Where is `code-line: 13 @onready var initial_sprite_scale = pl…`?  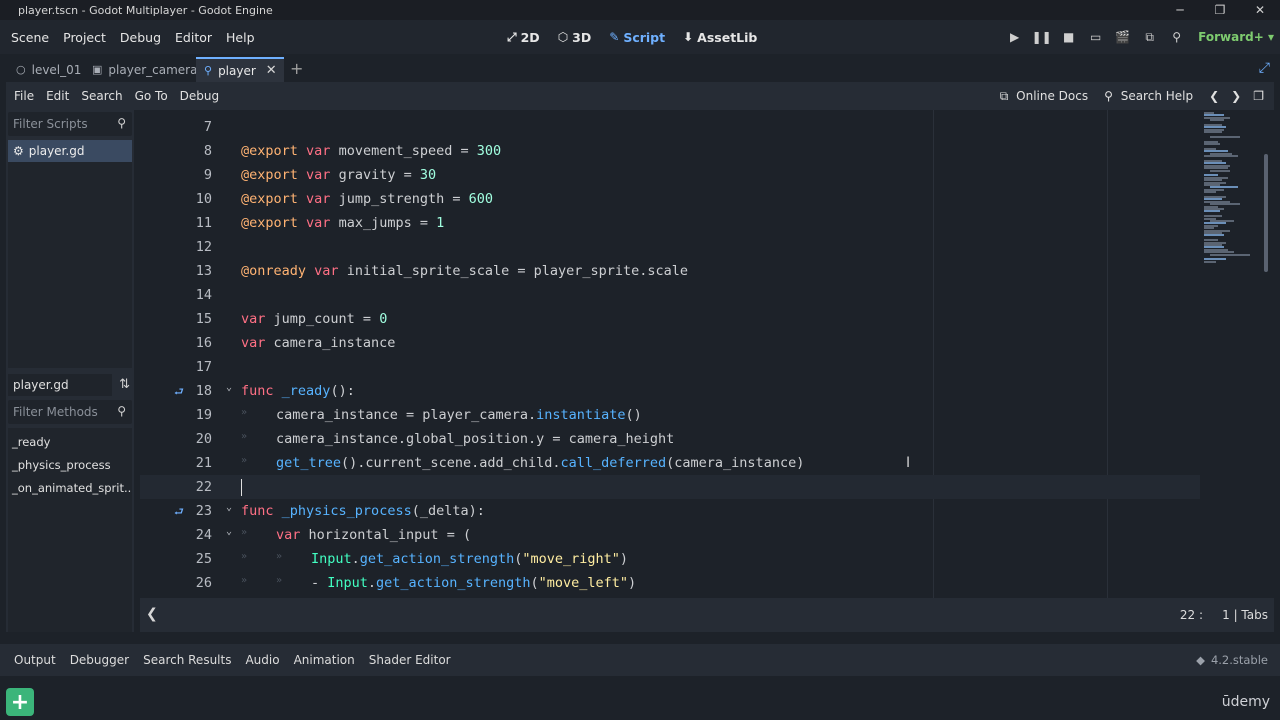
code-line: 13 @onready var initial_sprite_scale = pl… is located at coordinates (670, 271).